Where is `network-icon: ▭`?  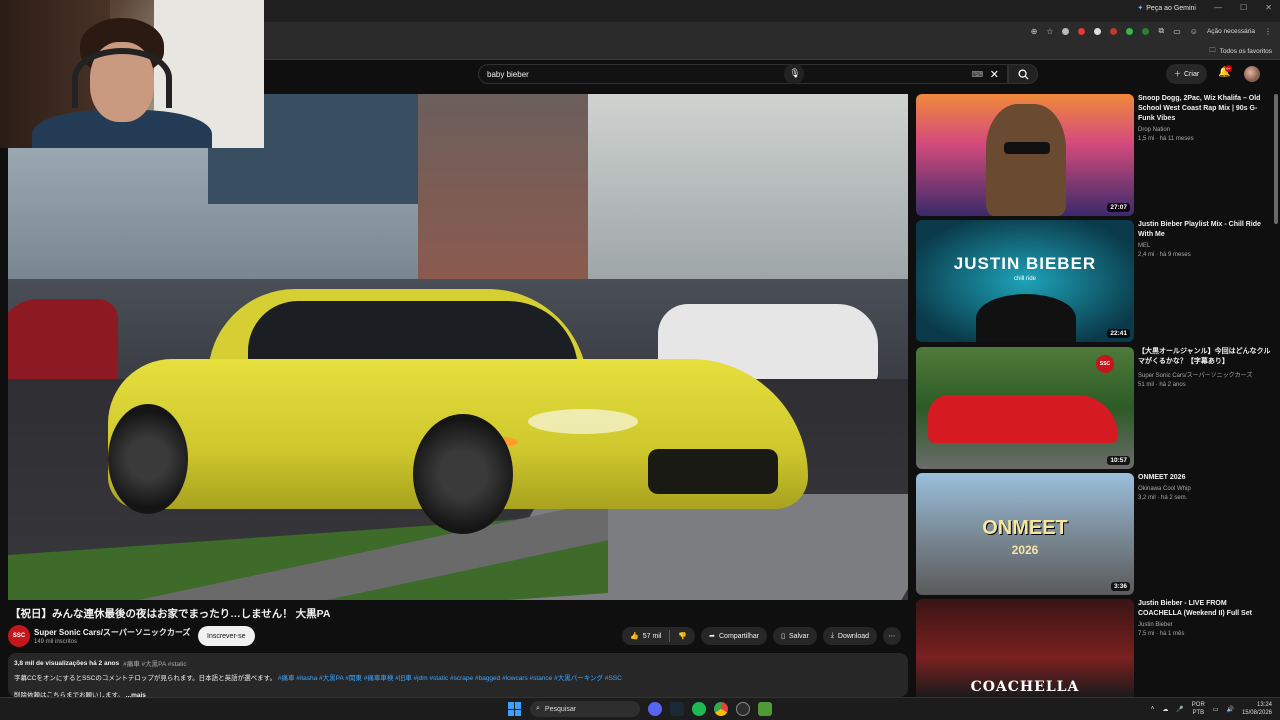 network-icon: ▭ is located at coordinates (1216, 709).